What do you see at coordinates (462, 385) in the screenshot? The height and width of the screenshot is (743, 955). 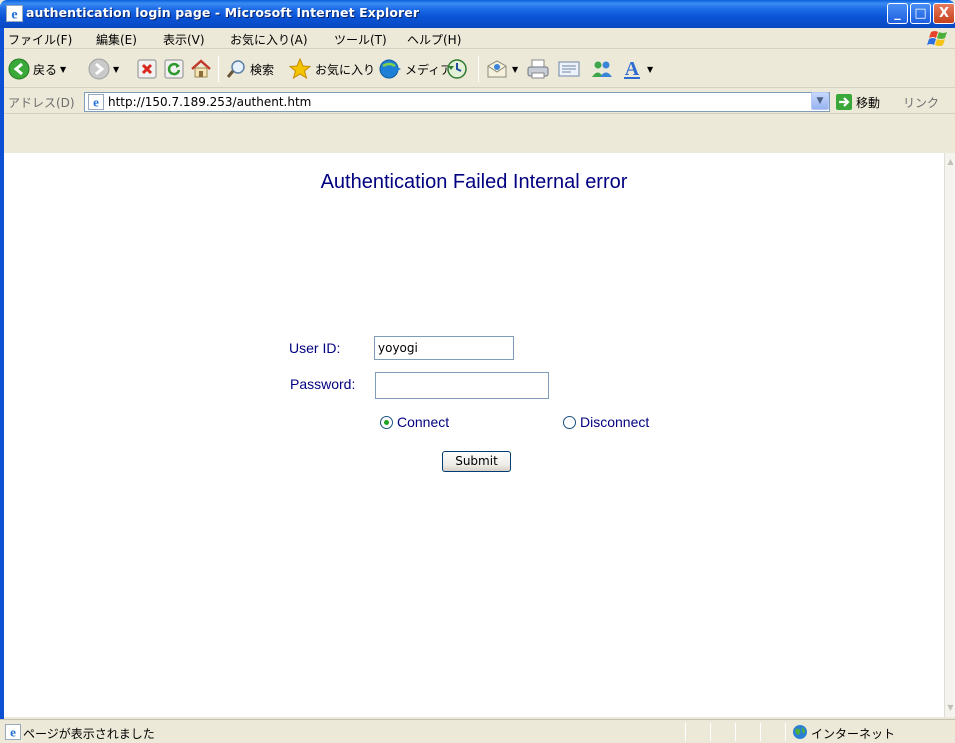 I see `password-input` at bounding box center [462, 385].